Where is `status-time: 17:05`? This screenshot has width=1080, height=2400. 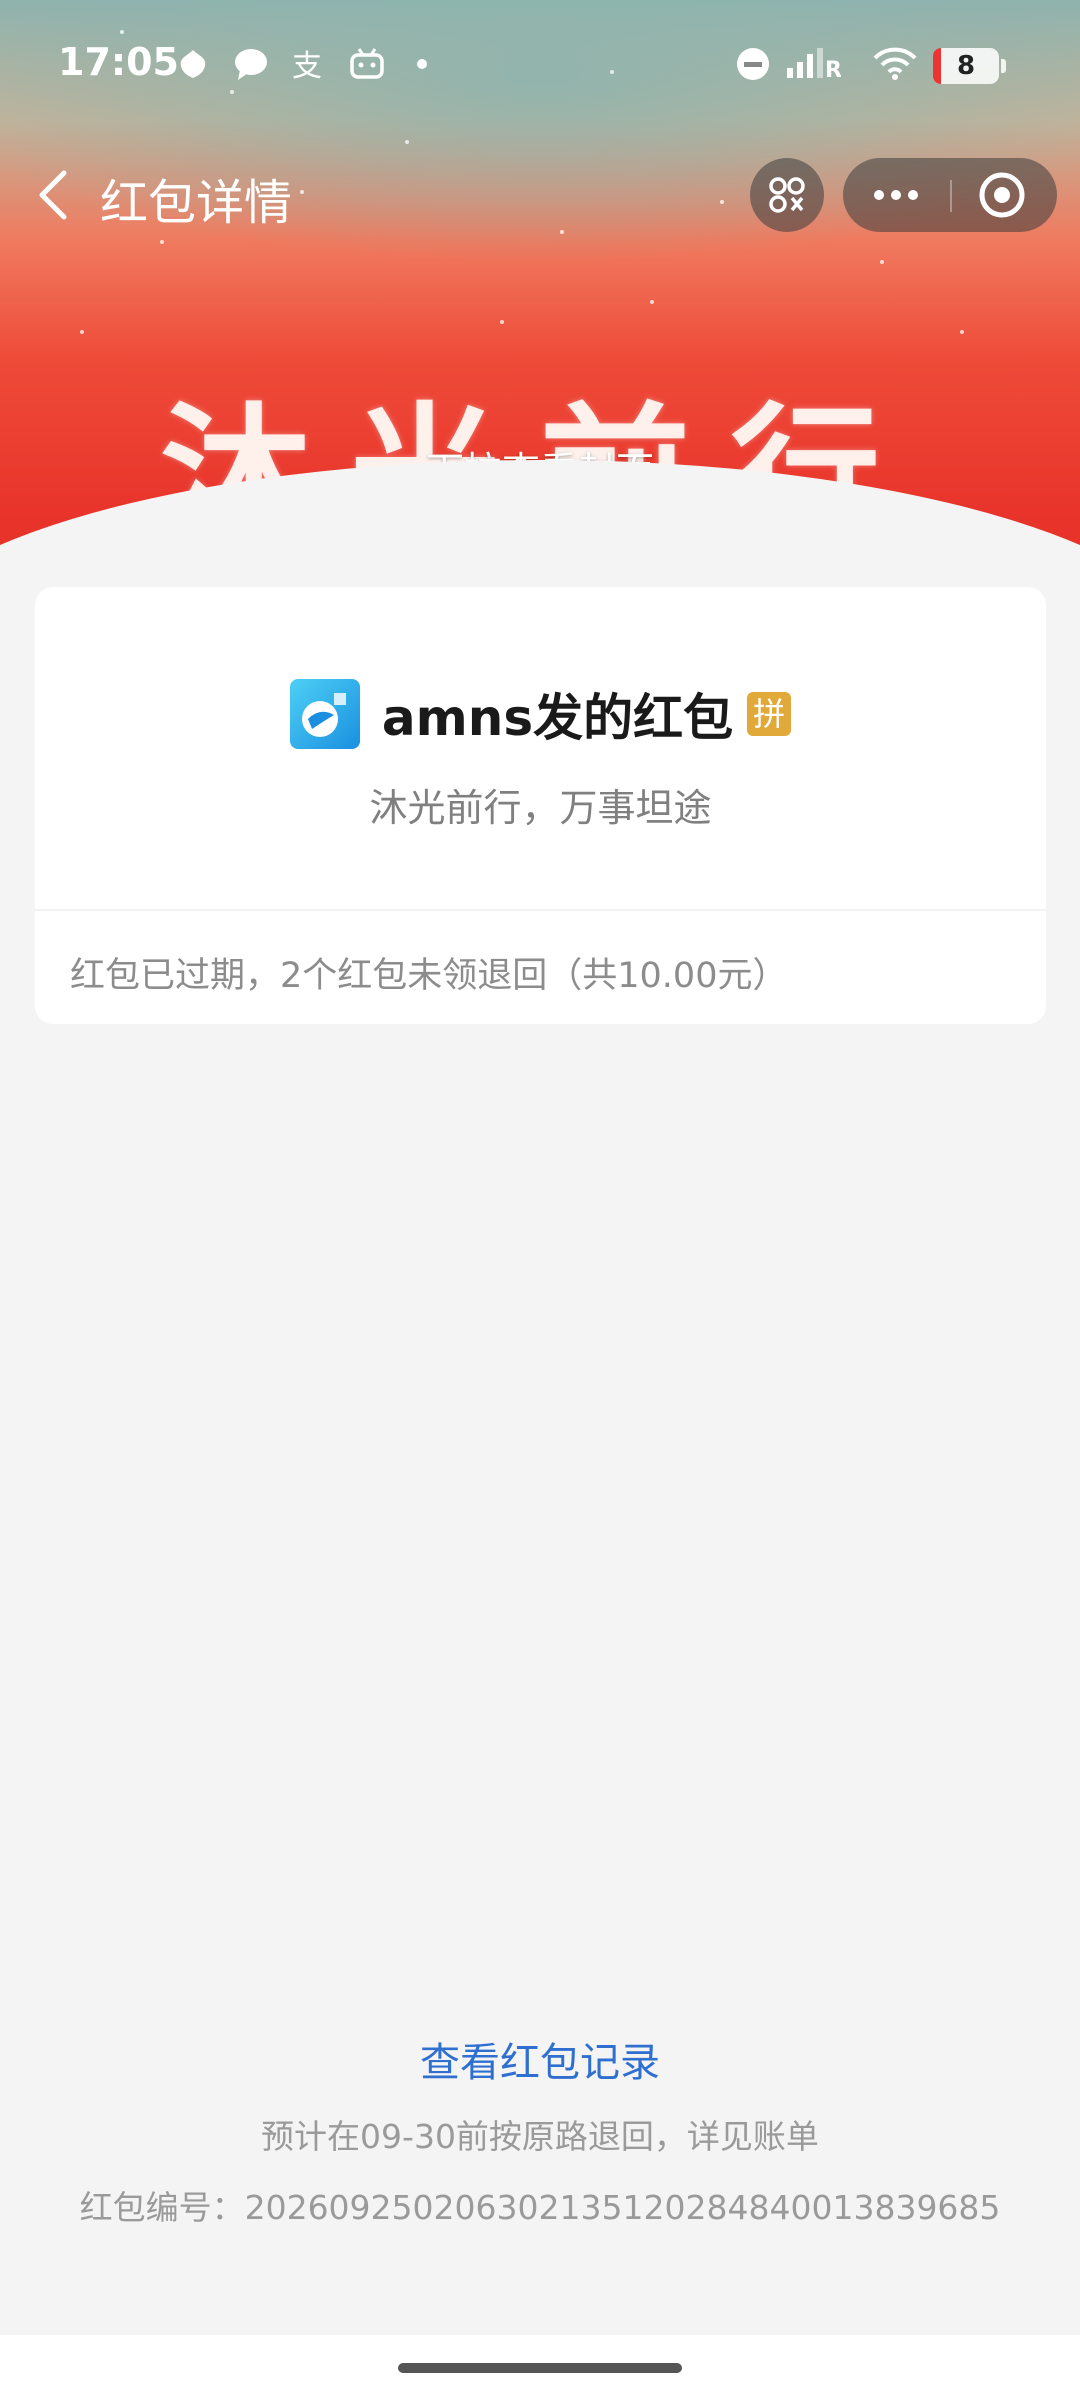
status-time: 17:05 is located at coordinates (118, 62).